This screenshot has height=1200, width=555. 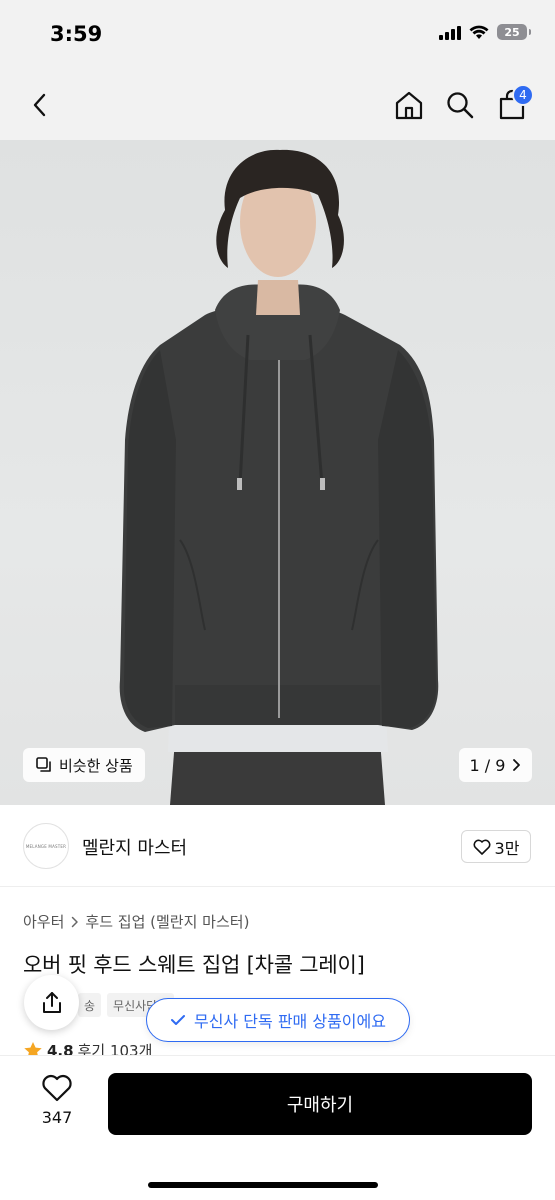 I want to click on exclusive-toast-text: 무신사 단독 판매 상품이에요, so click(x=290, y=1021).